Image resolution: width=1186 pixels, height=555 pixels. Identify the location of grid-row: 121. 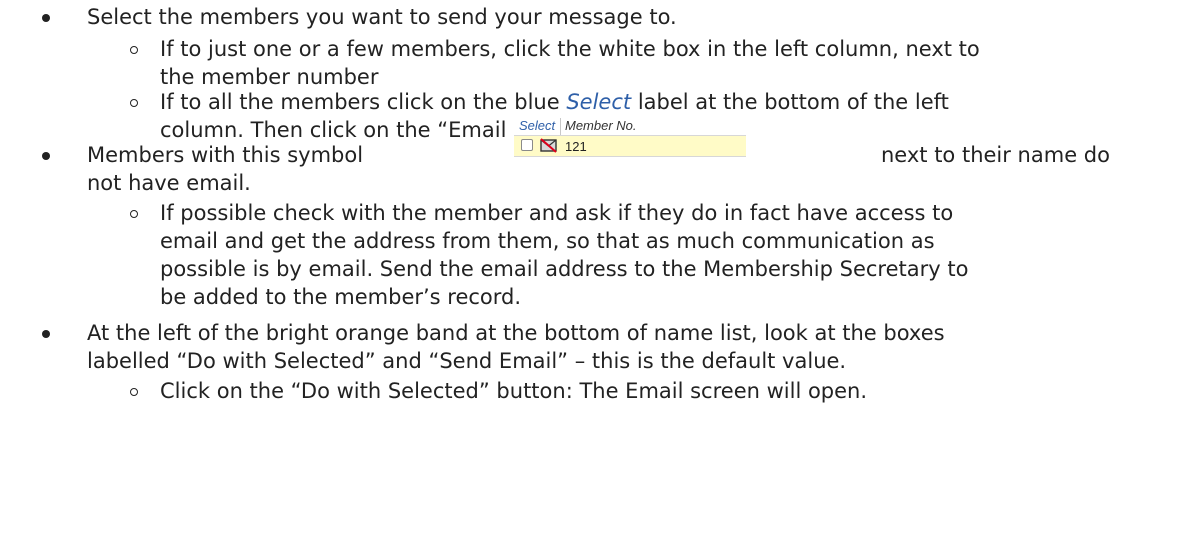
(630, 146).